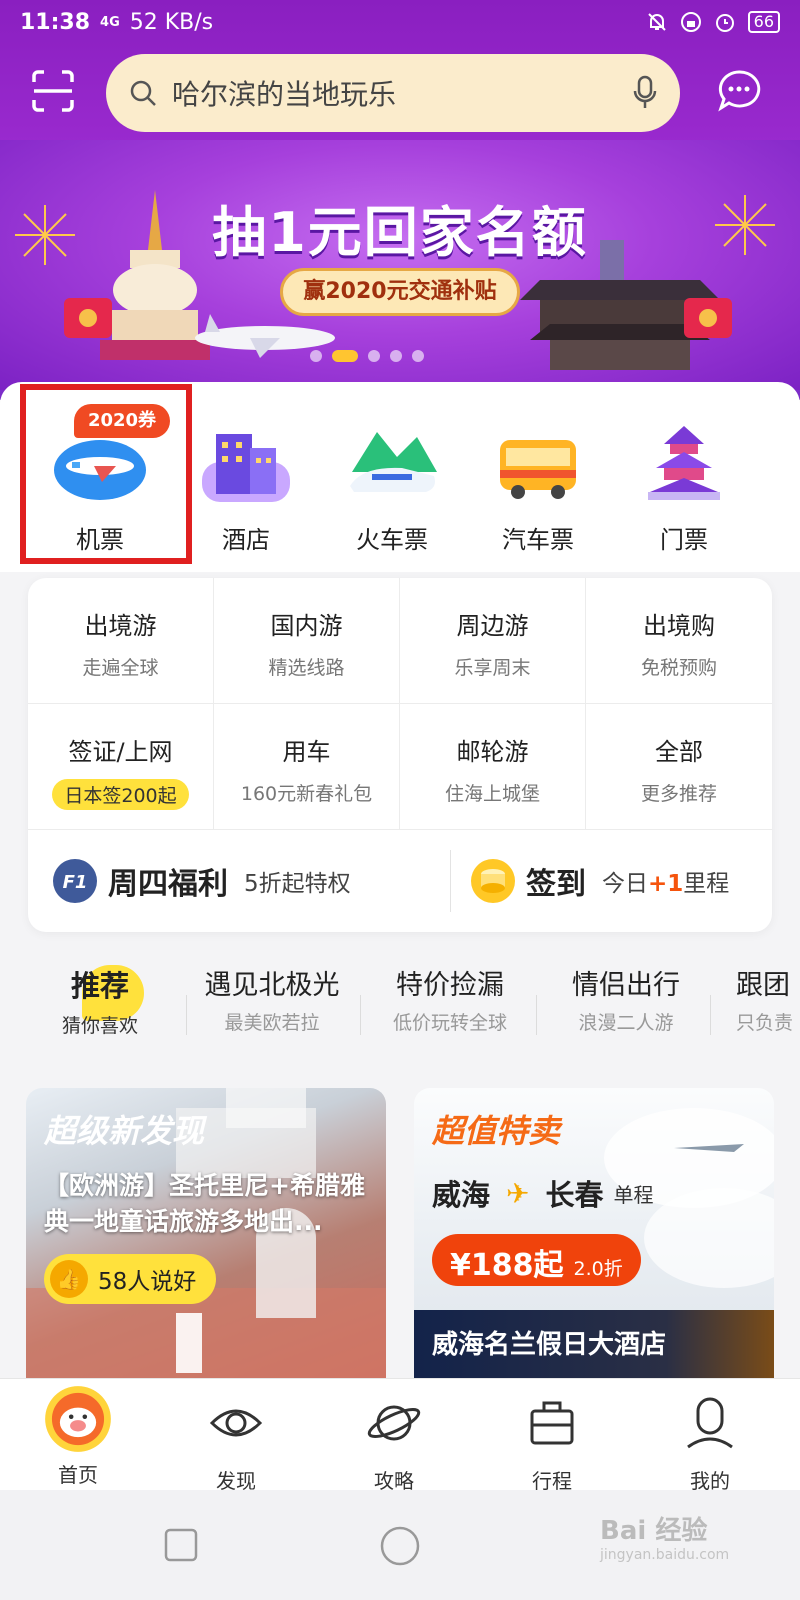 The height and width of the screenshot is (1600, 800). I want to click on price-badge: ¥188起 2.0折, so click(536, 1260).